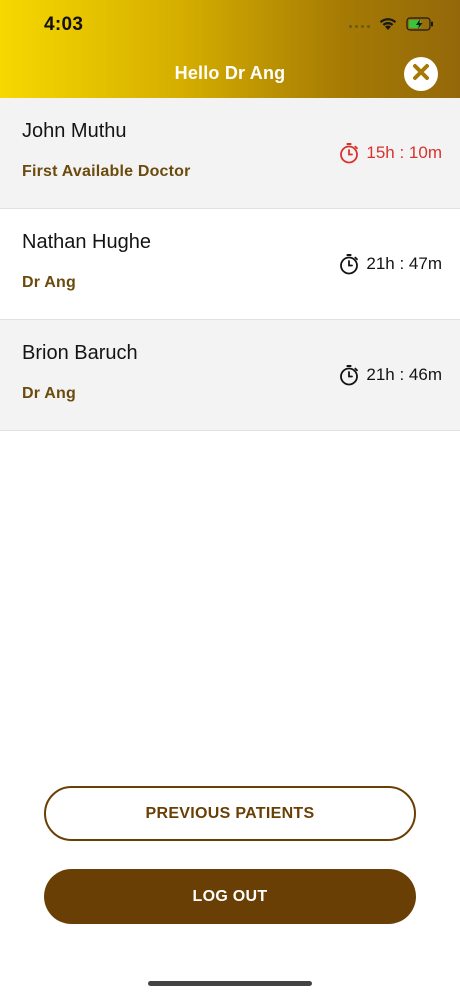 The image size is (460, 996). Describe the element at coordinates (388, 26) in the screenshot. I see `wifi-icon` at that location.